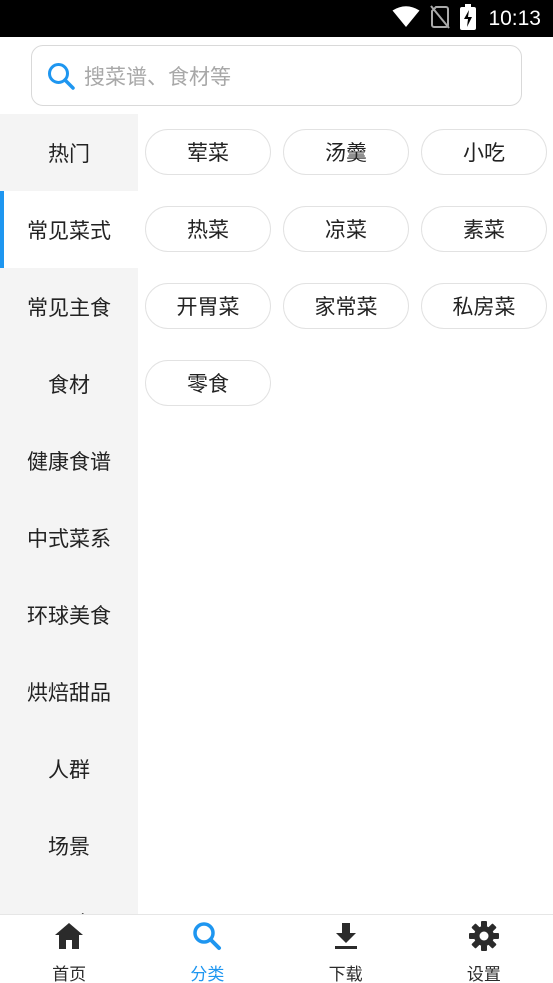 The height and width of the screenshot is (983, 553). I want to click on sidebar-item-taste: 口味, so click(69, 899).